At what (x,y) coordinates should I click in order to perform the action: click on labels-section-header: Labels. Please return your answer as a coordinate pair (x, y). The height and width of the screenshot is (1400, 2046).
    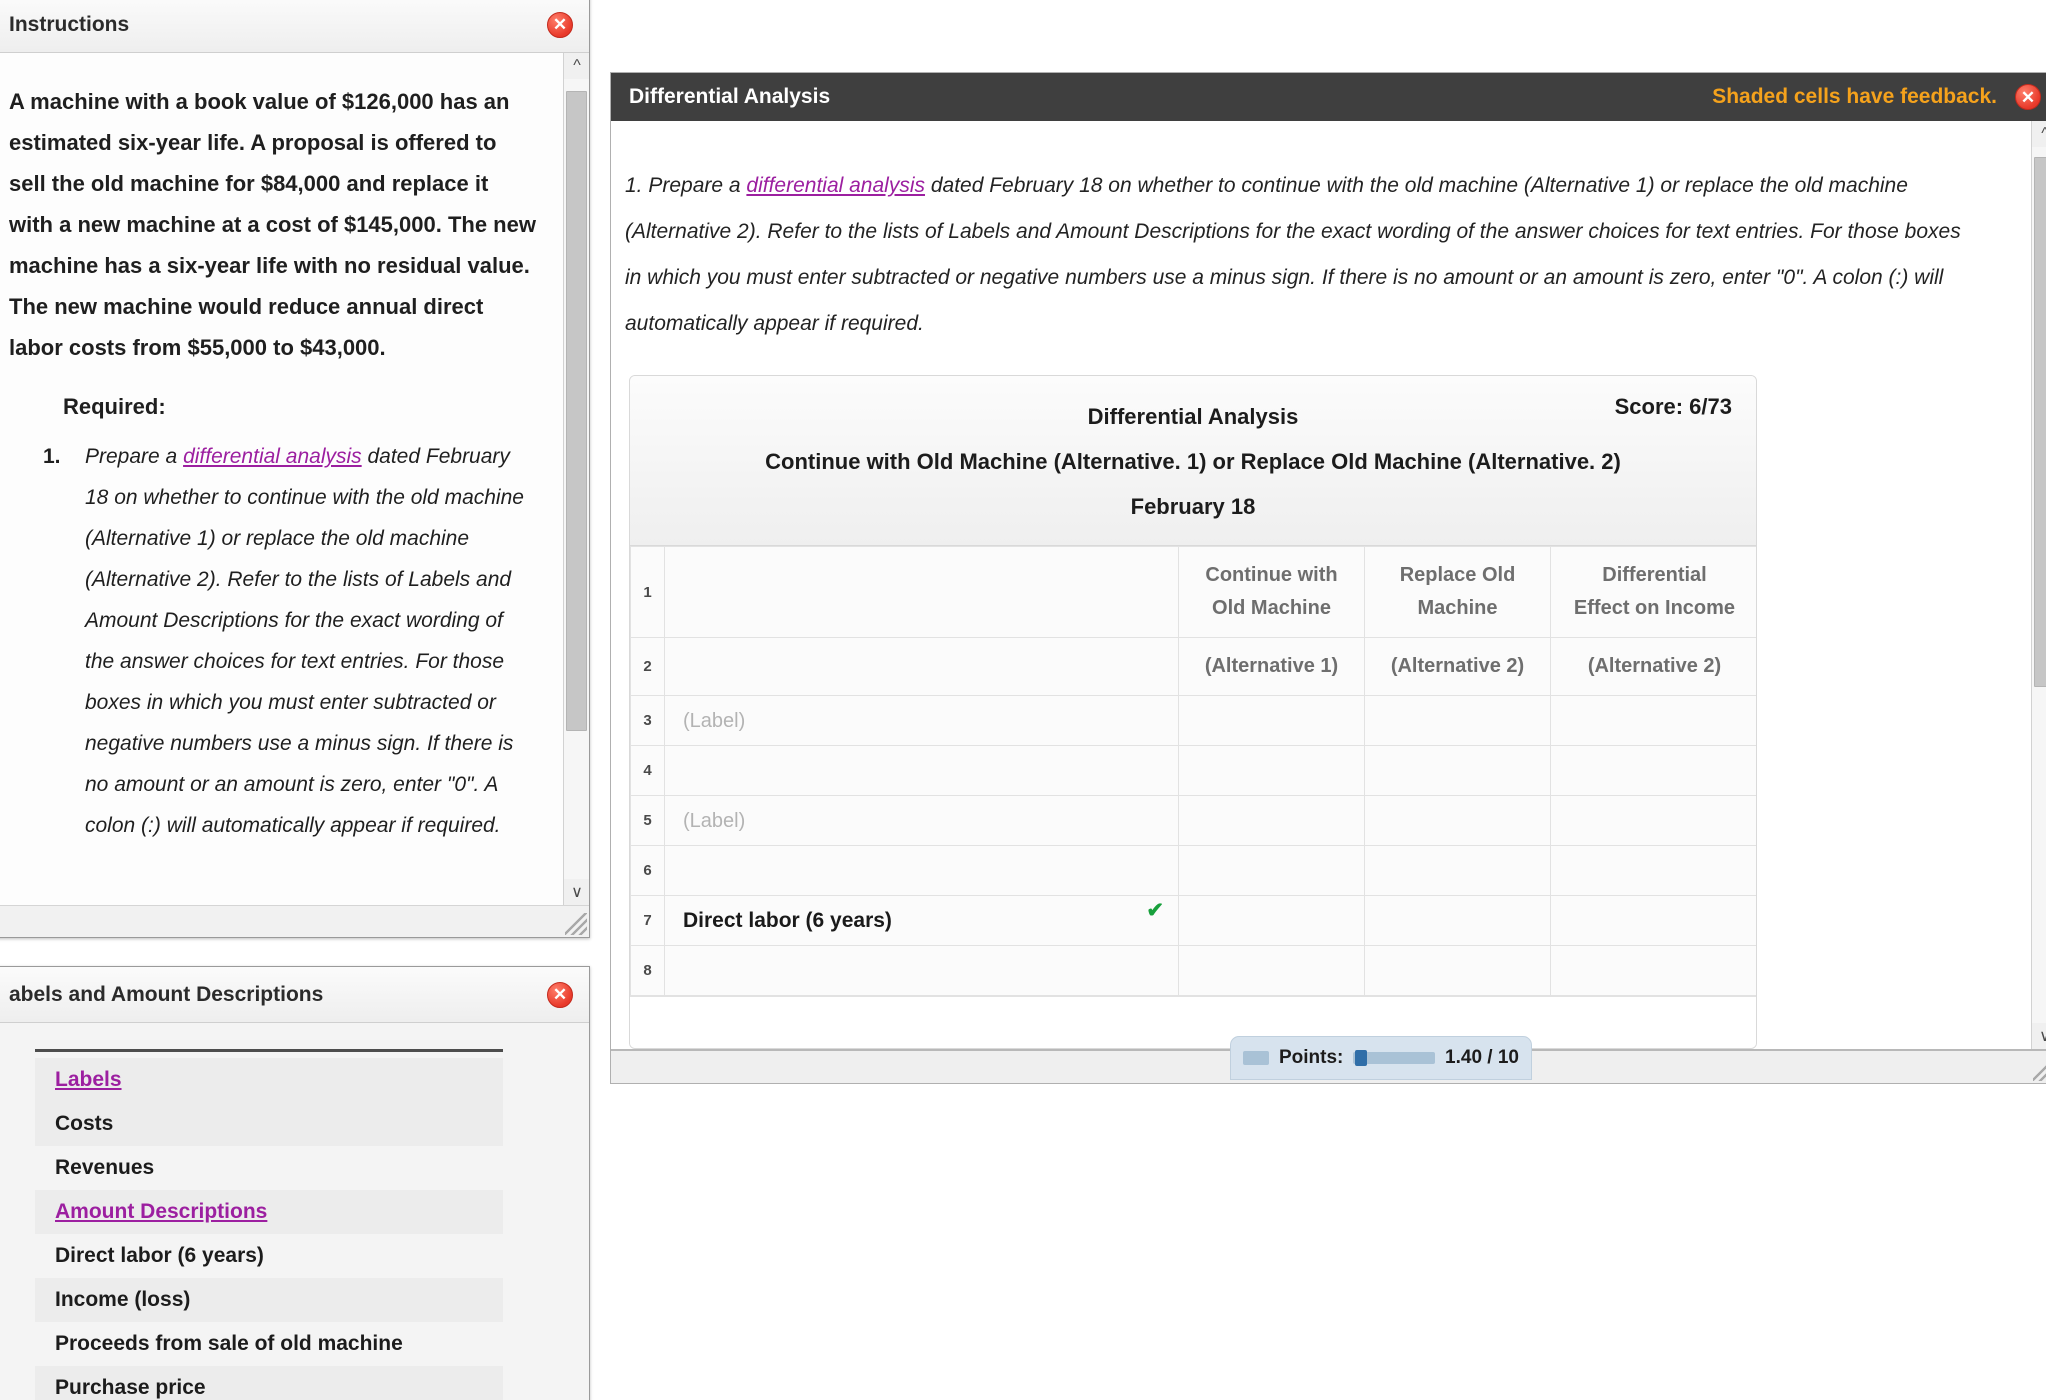
    Looking at the image, I should click on (88, 1079).